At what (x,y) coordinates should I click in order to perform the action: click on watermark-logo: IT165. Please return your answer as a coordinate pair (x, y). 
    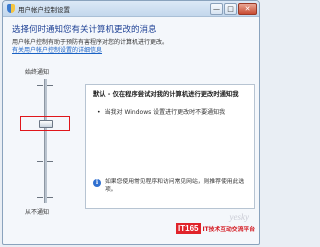
    Looking at the image, I should click on (188, 228).